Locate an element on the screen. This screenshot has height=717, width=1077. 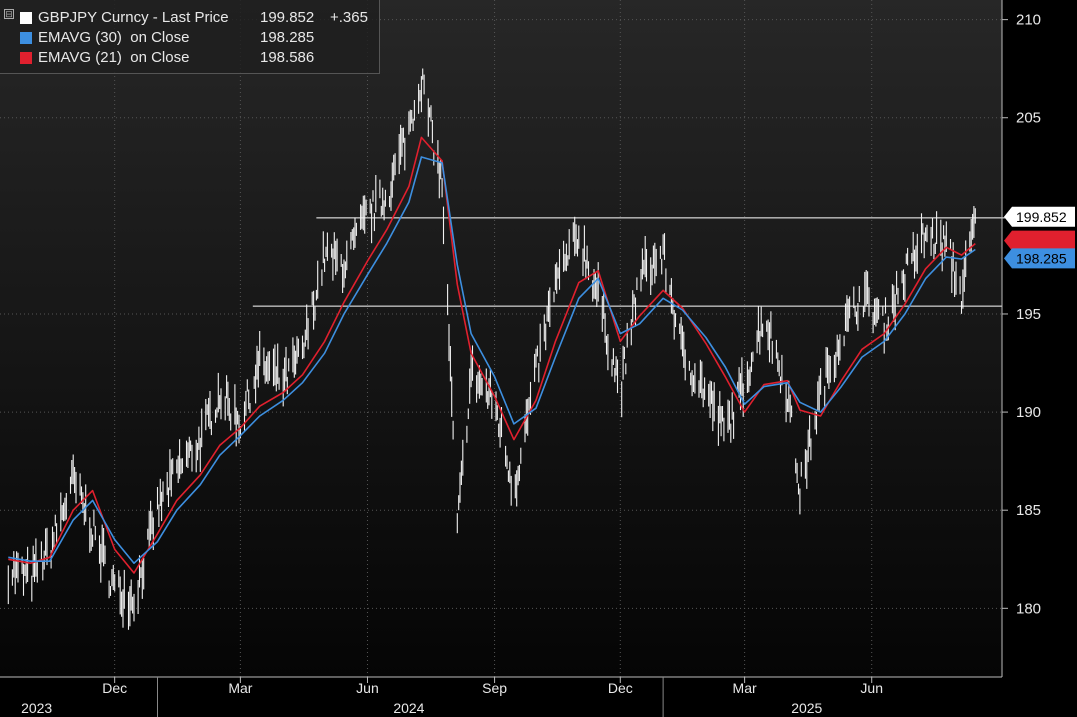
legend-swatch-price is located at coordinates (26, 18).